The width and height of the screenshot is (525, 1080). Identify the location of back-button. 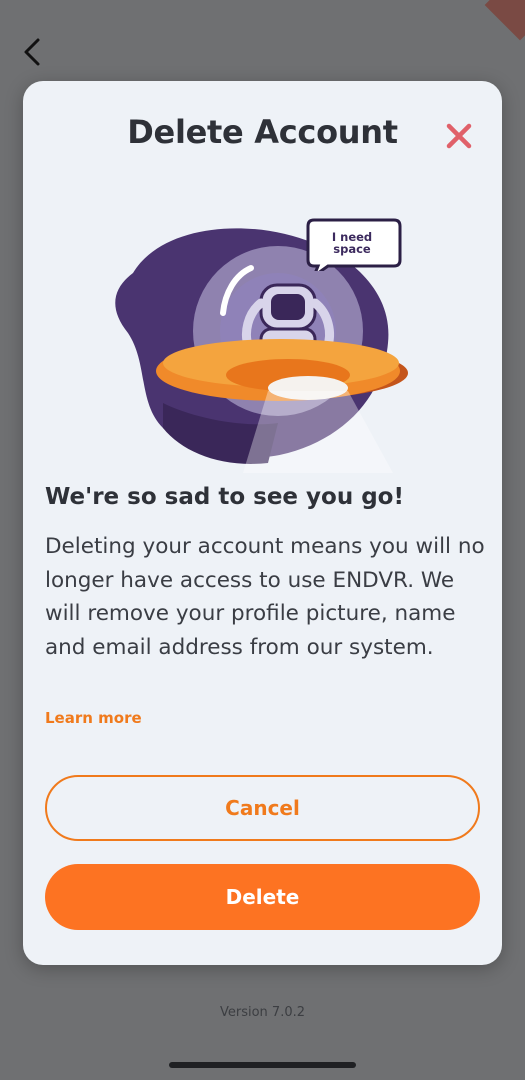
(32, 52).